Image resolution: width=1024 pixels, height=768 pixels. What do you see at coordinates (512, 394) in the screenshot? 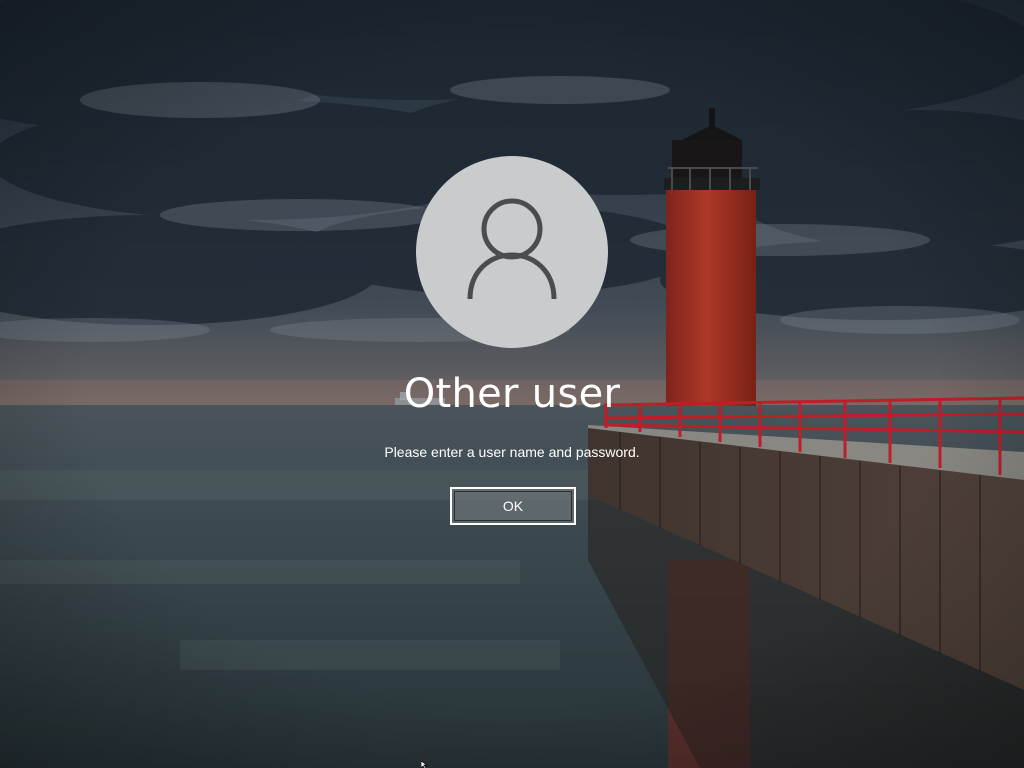
I see `username-title: Other user` at bounding box center [512, 394].